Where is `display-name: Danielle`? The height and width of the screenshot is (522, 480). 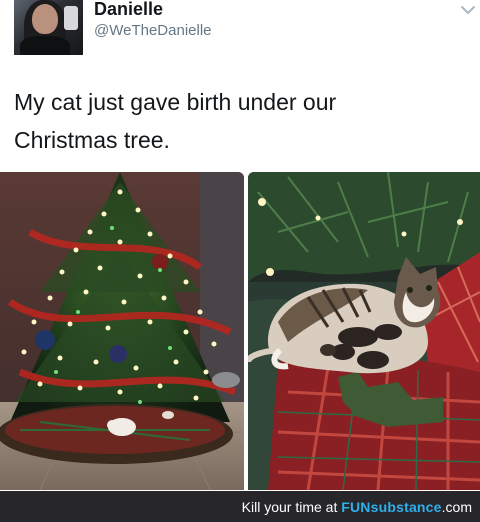
display-name: Danielle is located at coordinates (128, 10).